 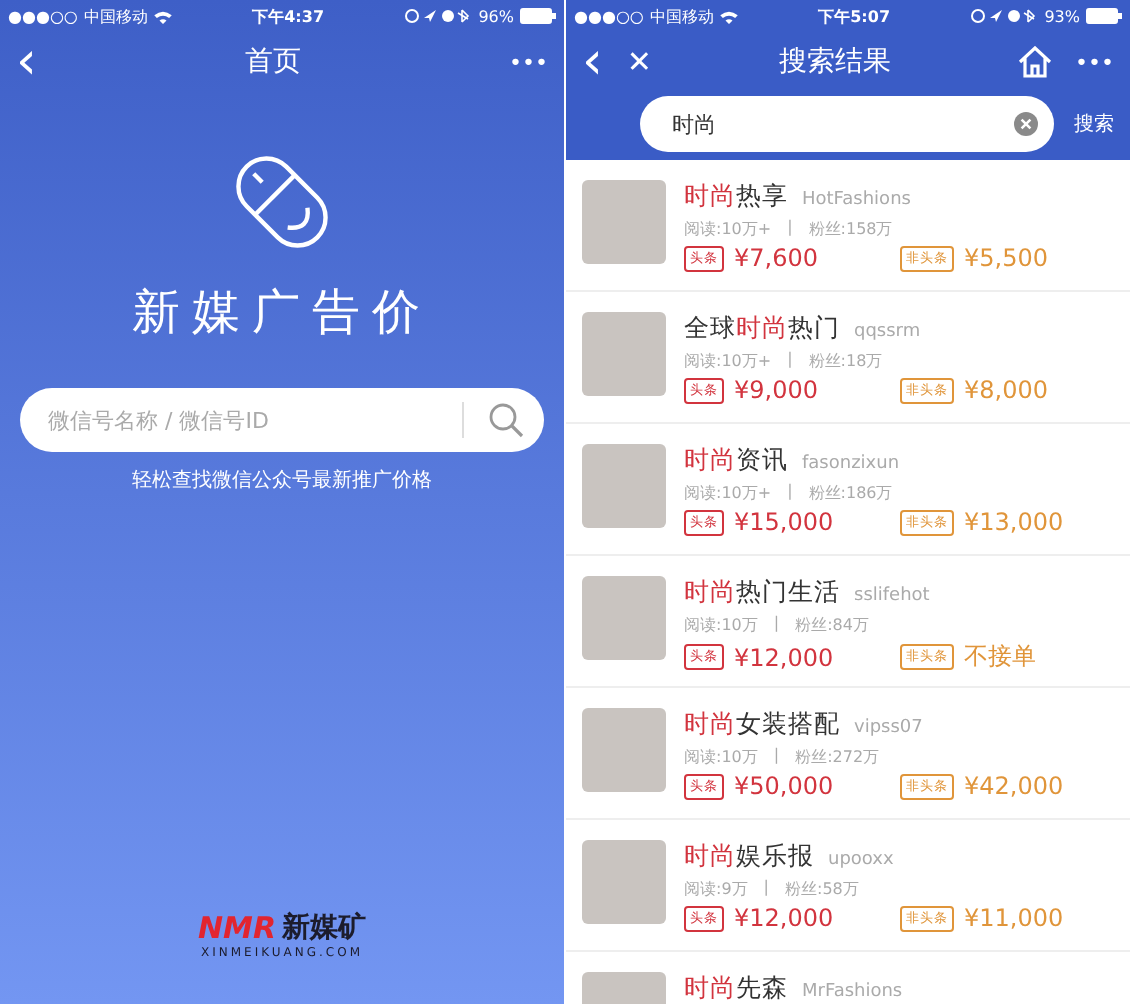 What do you see at coordinates (288, 16) in the screenshot?
I see `status-time: 下午4:37` at bounding box center [288, 16].